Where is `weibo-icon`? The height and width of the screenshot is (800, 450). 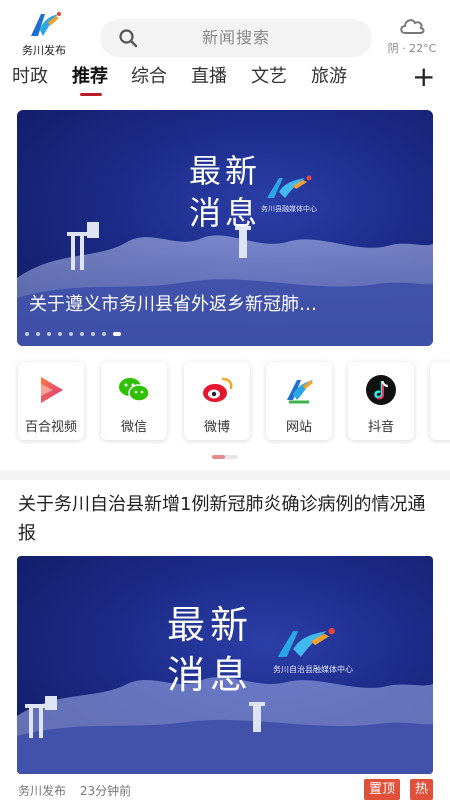 weibo-icon is located at coordinates (218, 389).